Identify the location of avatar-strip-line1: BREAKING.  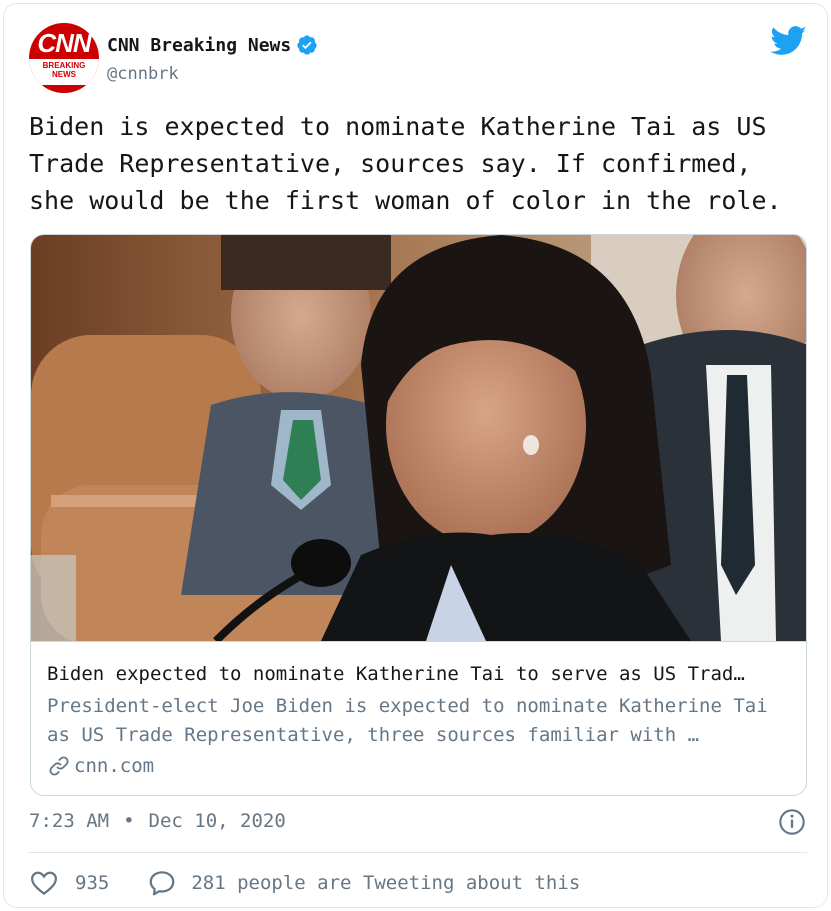
(64, 65).